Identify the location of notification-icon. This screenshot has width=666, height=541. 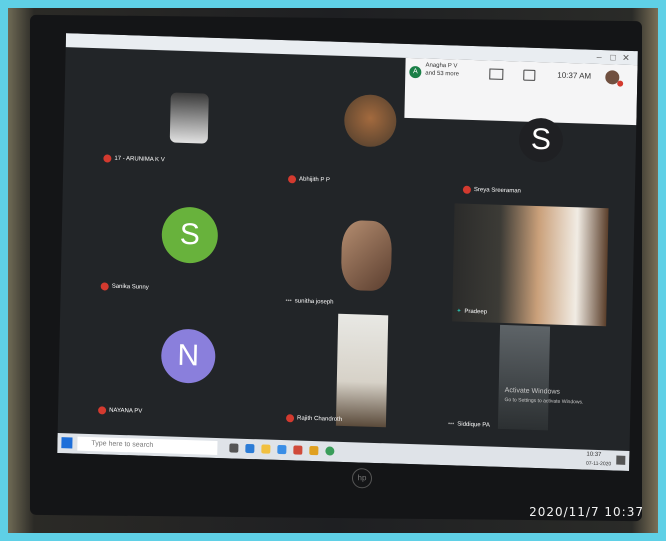
(621, 460).